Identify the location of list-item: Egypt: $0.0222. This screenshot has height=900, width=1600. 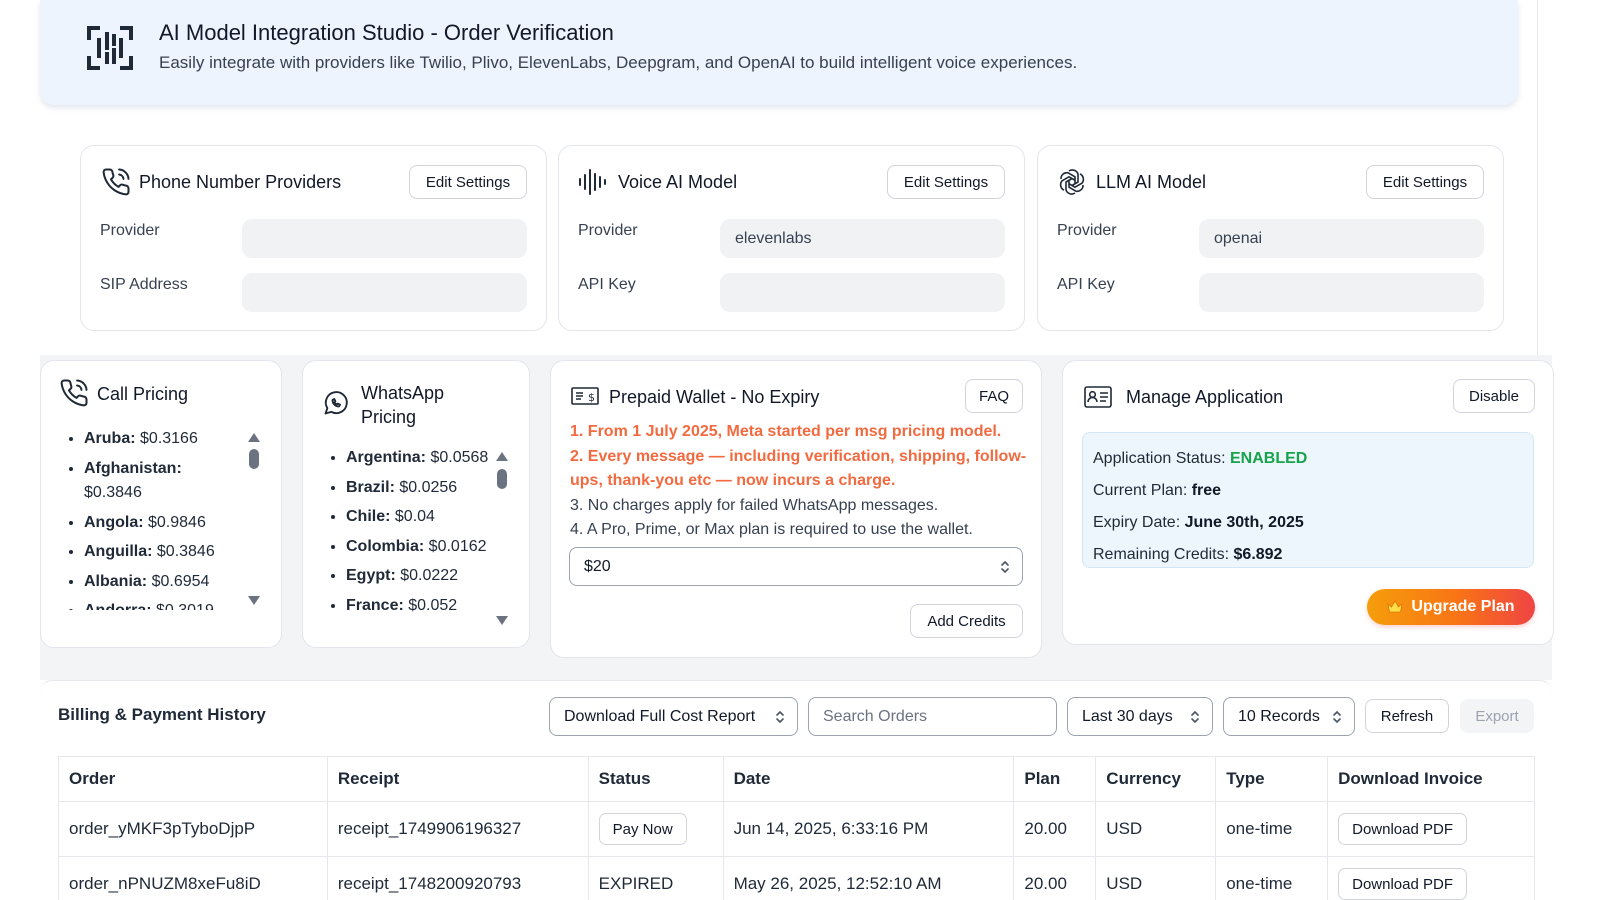
(421, 576).